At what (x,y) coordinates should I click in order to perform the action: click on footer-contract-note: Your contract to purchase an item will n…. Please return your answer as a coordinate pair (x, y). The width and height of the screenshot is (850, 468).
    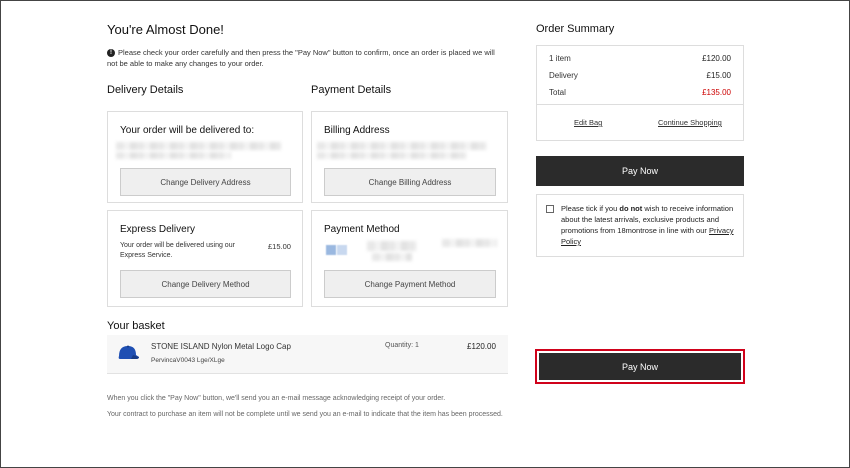
    Looking at the image, I should click on (305, 414).